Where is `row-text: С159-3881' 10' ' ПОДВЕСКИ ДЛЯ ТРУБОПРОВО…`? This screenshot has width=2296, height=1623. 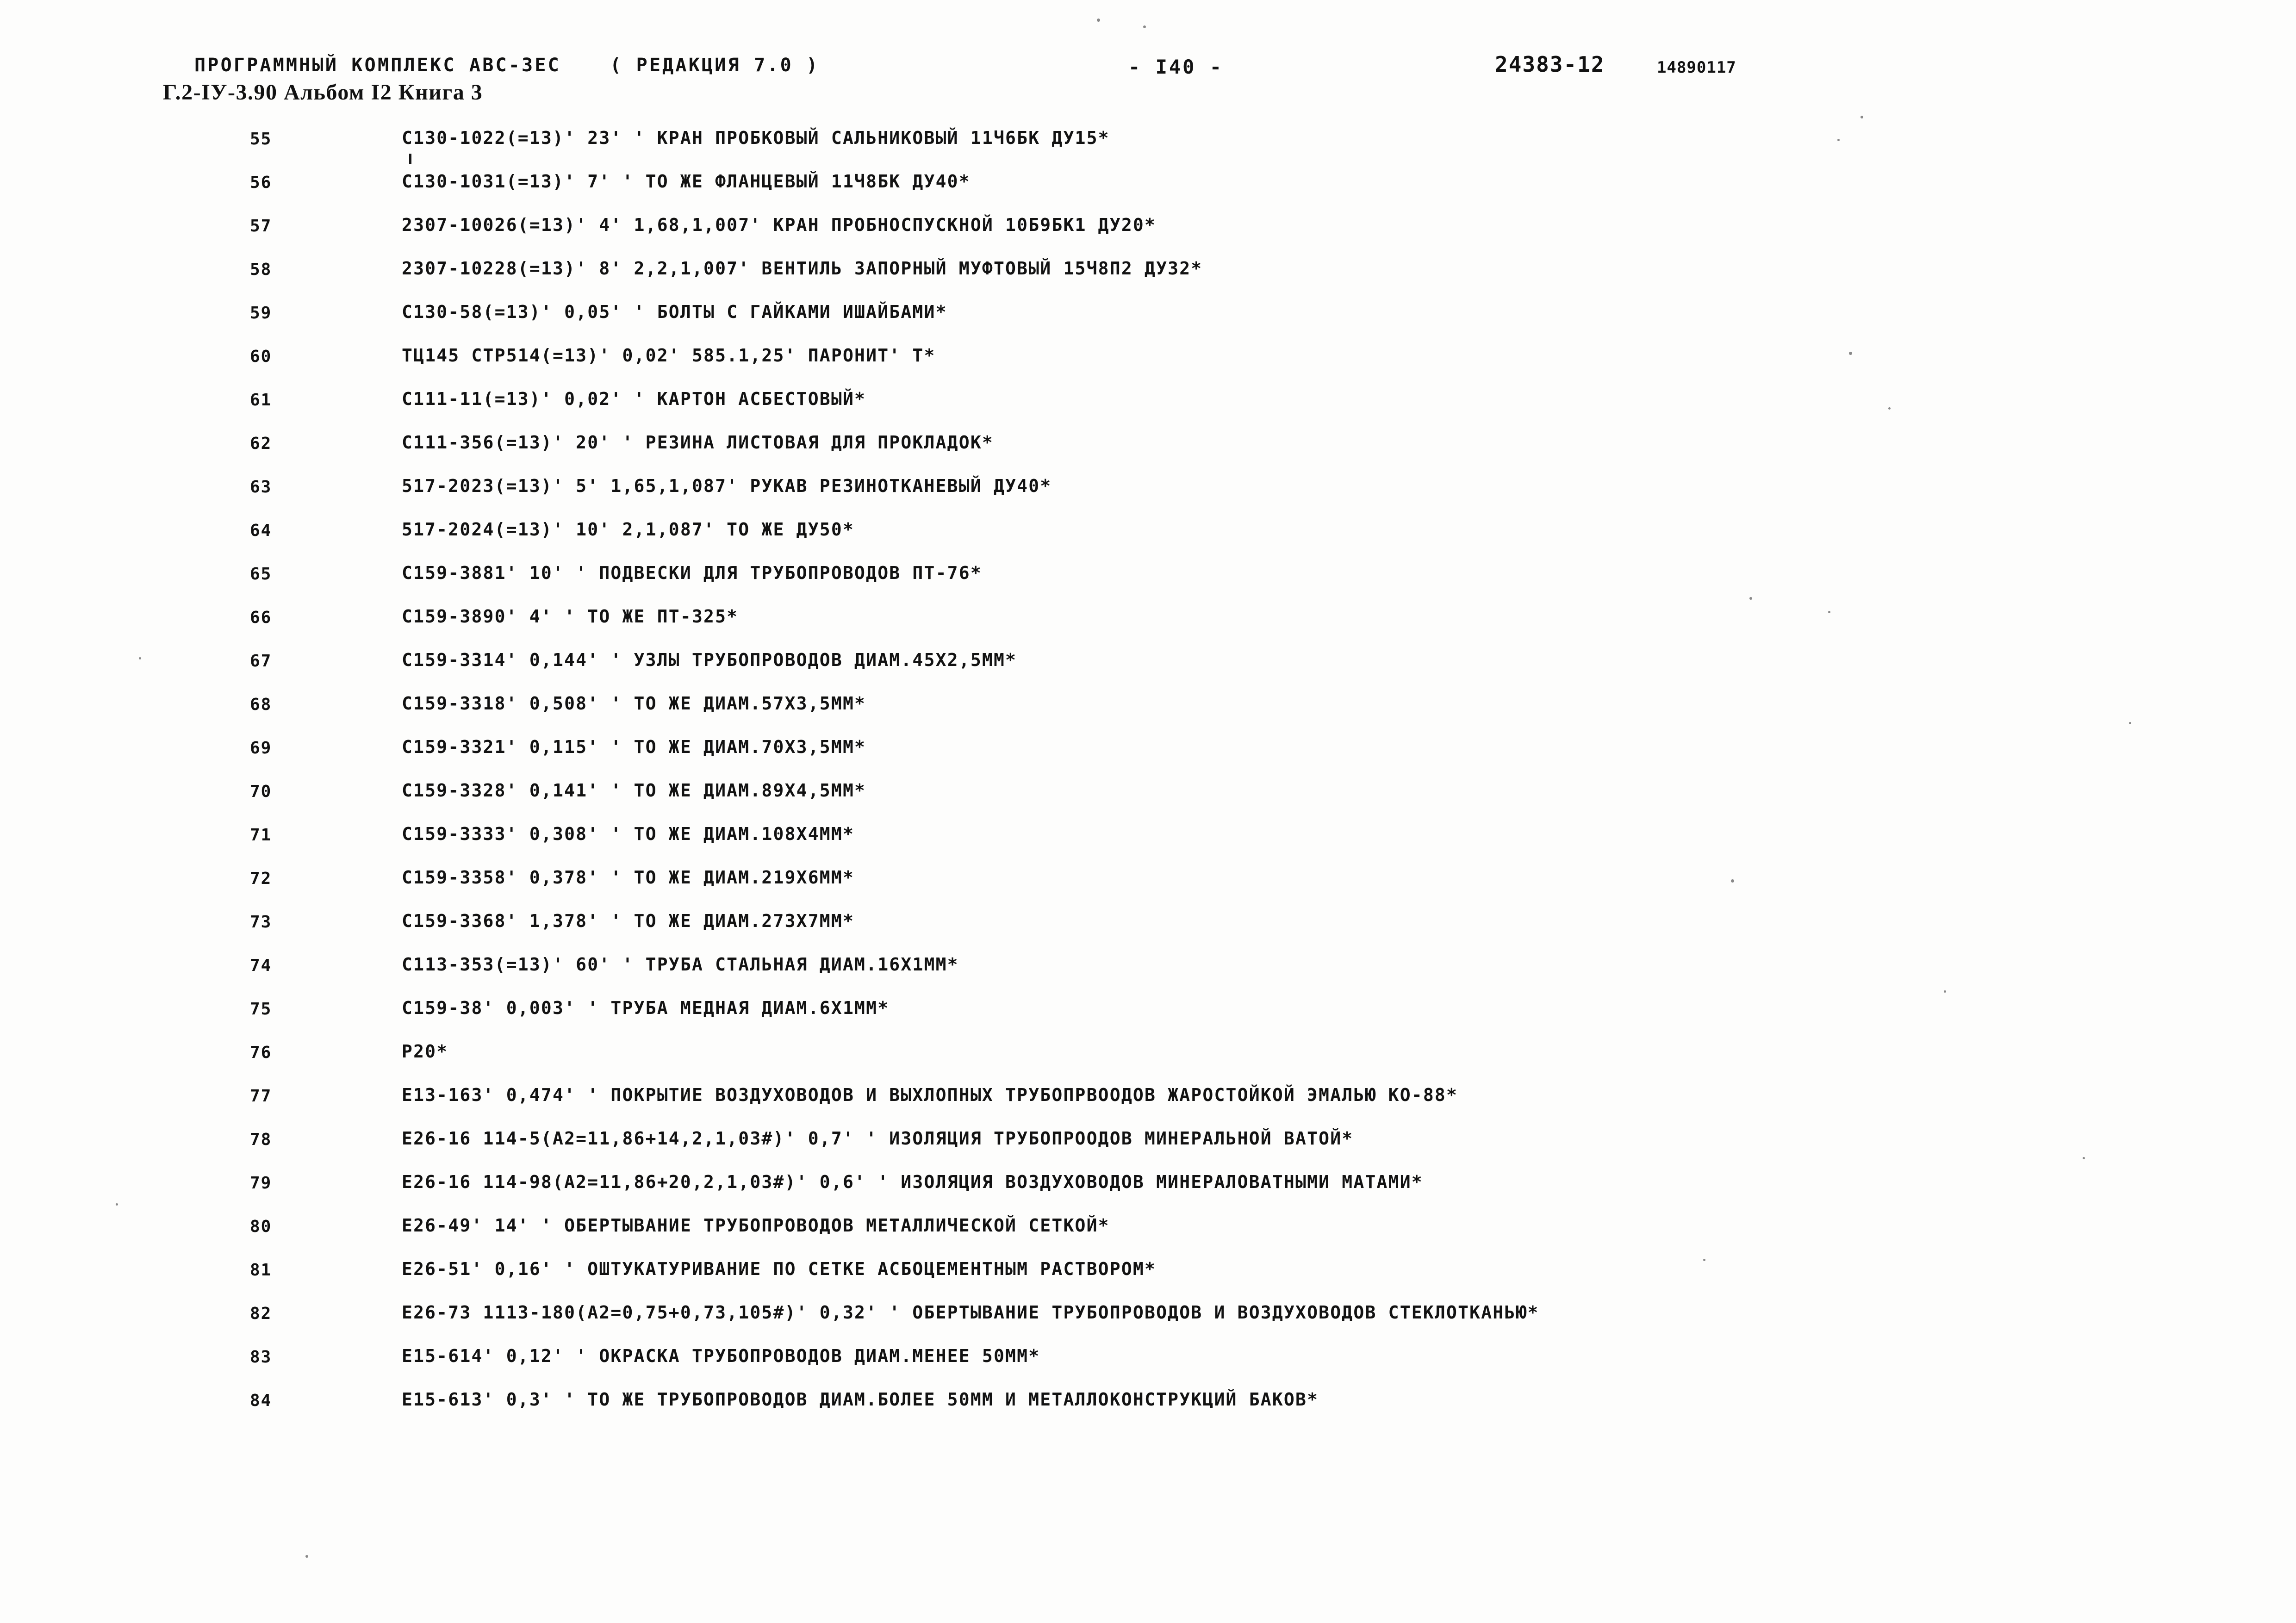
row-text: С159-3881' 10' ' ПОДВЕСКИ ДЛЯ ТРУБОПРОВО… is located at coordinates (692, 573).